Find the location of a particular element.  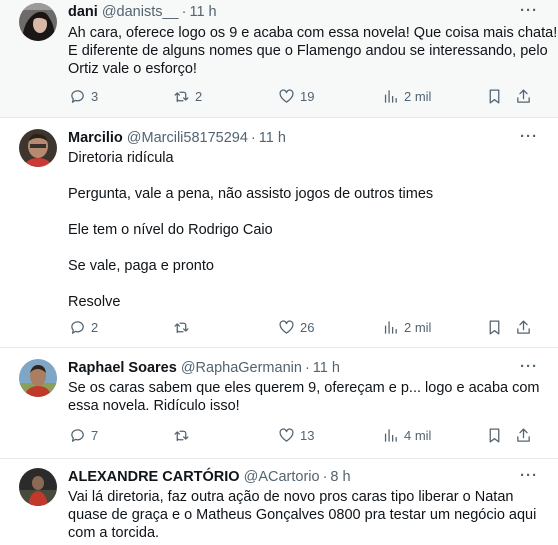

like-count: 13 is located at coordinates (307, 435).